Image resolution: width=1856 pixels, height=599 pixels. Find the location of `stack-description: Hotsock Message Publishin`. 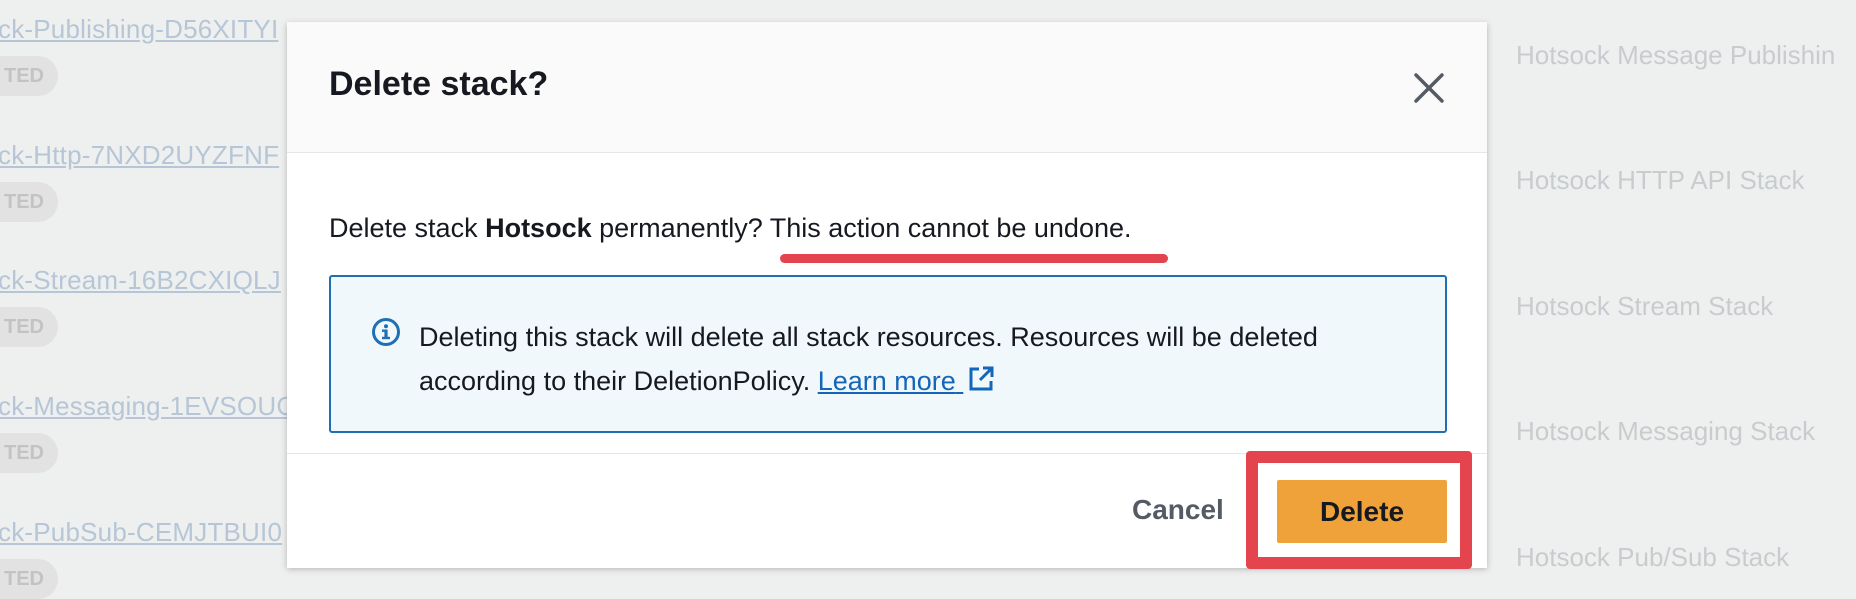

stack-description: Hotsock Message Publishin is located at coordinates (1676, 55).